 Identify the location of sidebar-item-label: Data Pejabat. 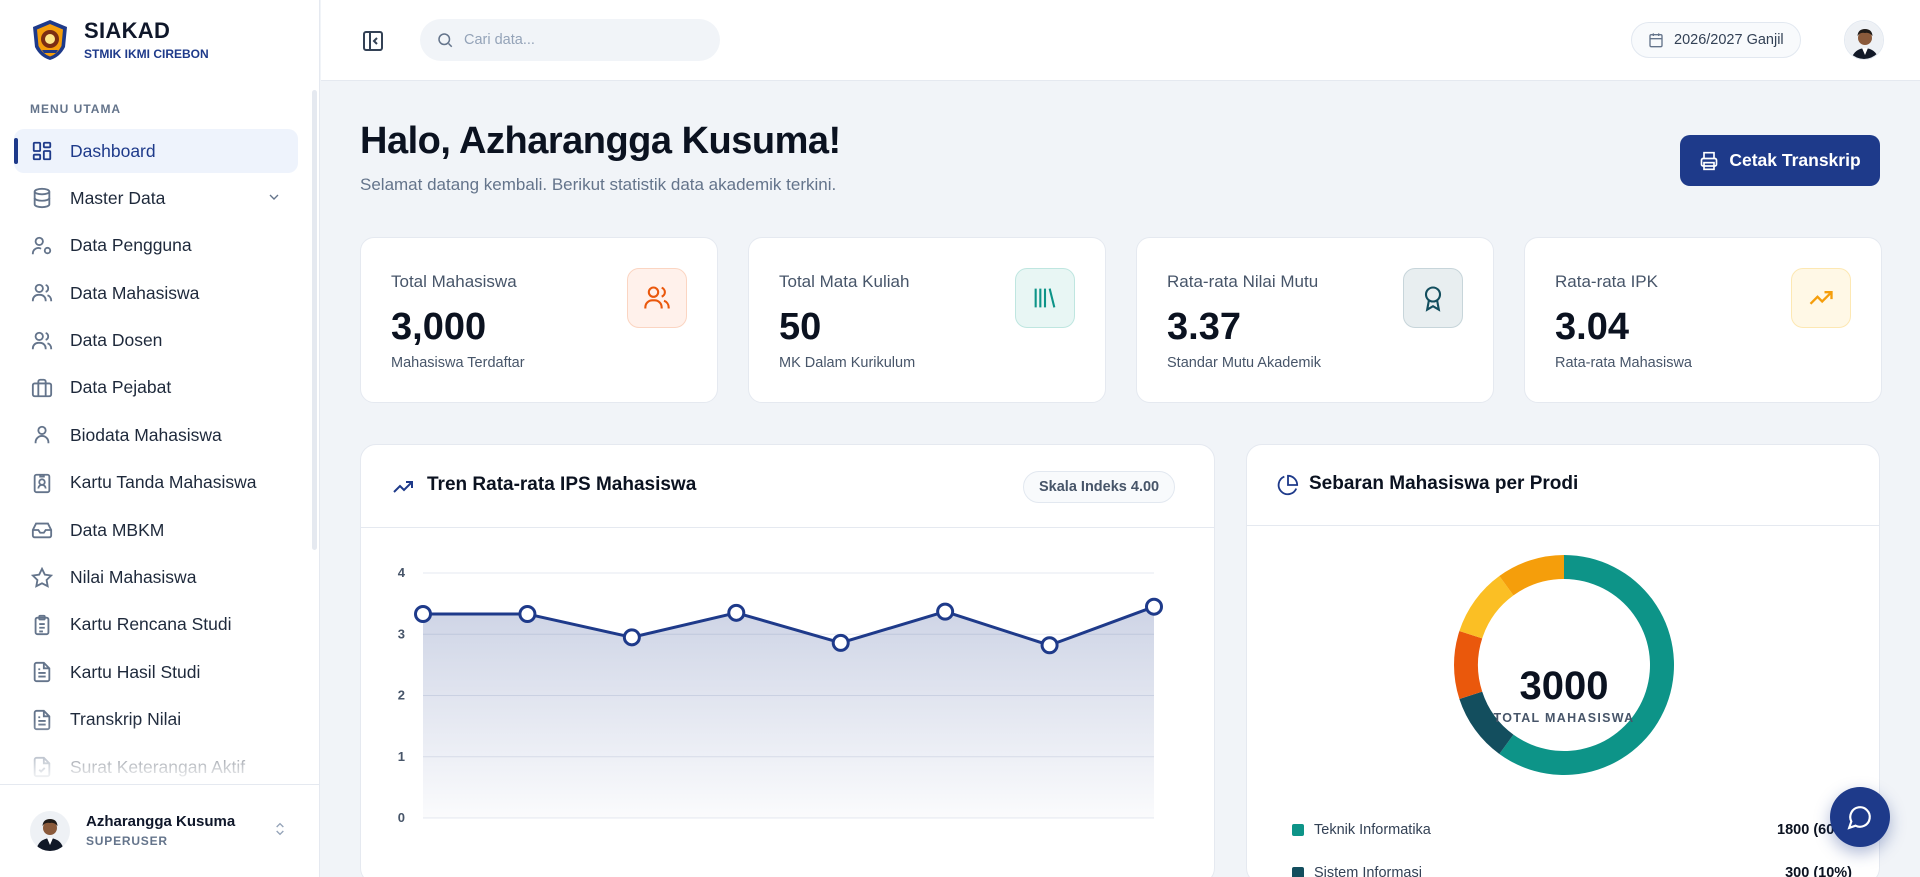
(121, 387).